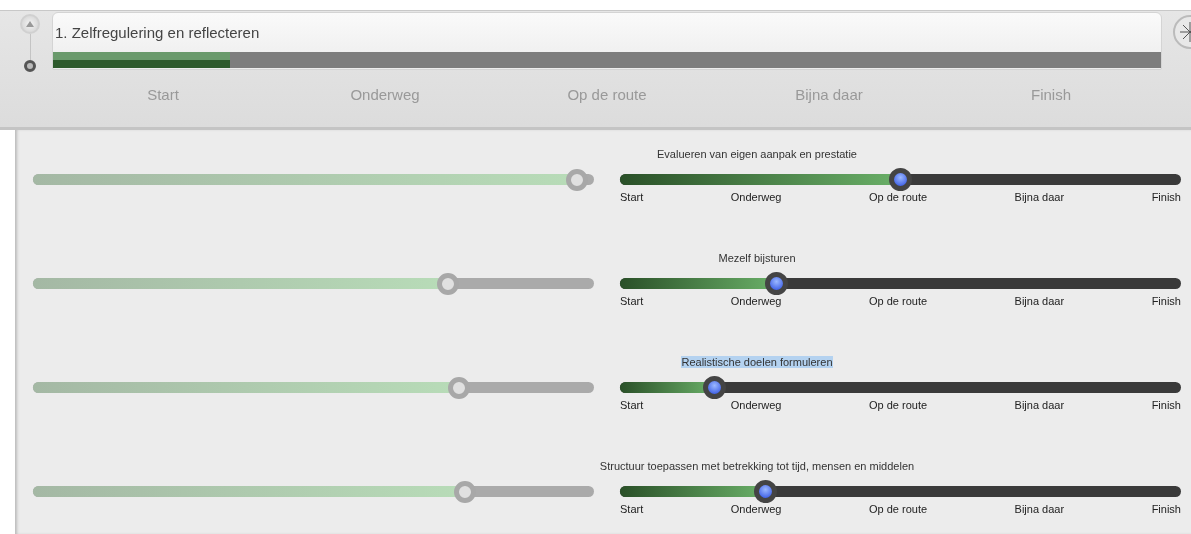 This screenshot has height=534, width=1191. I want to click on scroll-up-button, so click(30, 24).